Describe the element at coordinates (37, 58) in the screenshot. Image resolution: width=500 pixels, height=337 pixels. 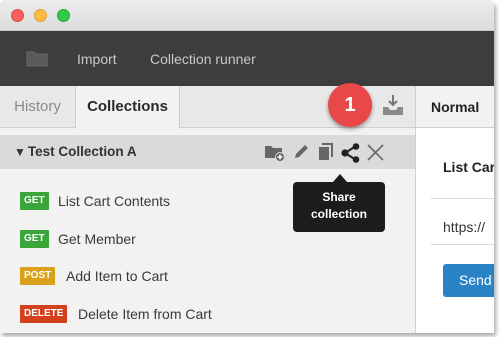
I see `folder-icon` at that location.